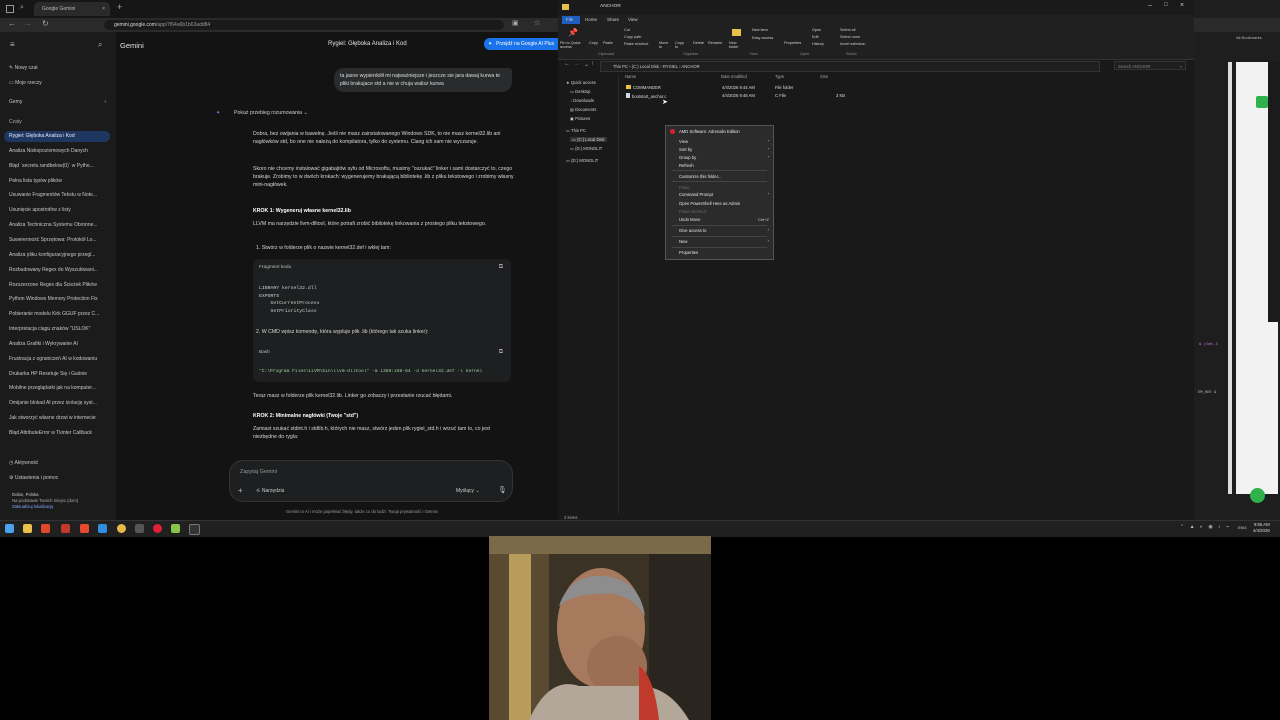  Describe the element at coordinates (574, 45) in the screenshot. I see `pin-button: Pin to Quick access` at that location.